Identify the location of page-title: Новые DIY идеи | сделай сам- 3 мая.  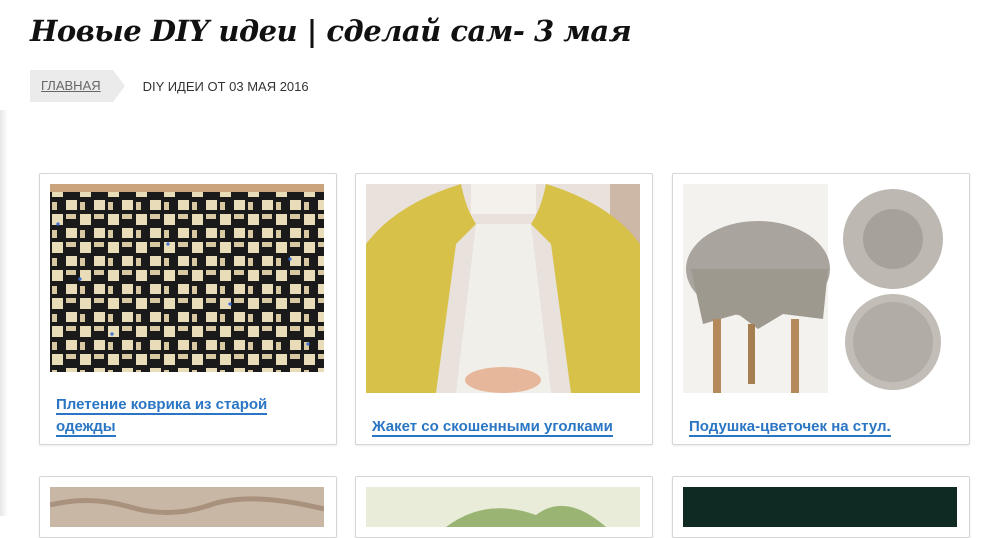
(331, 31).